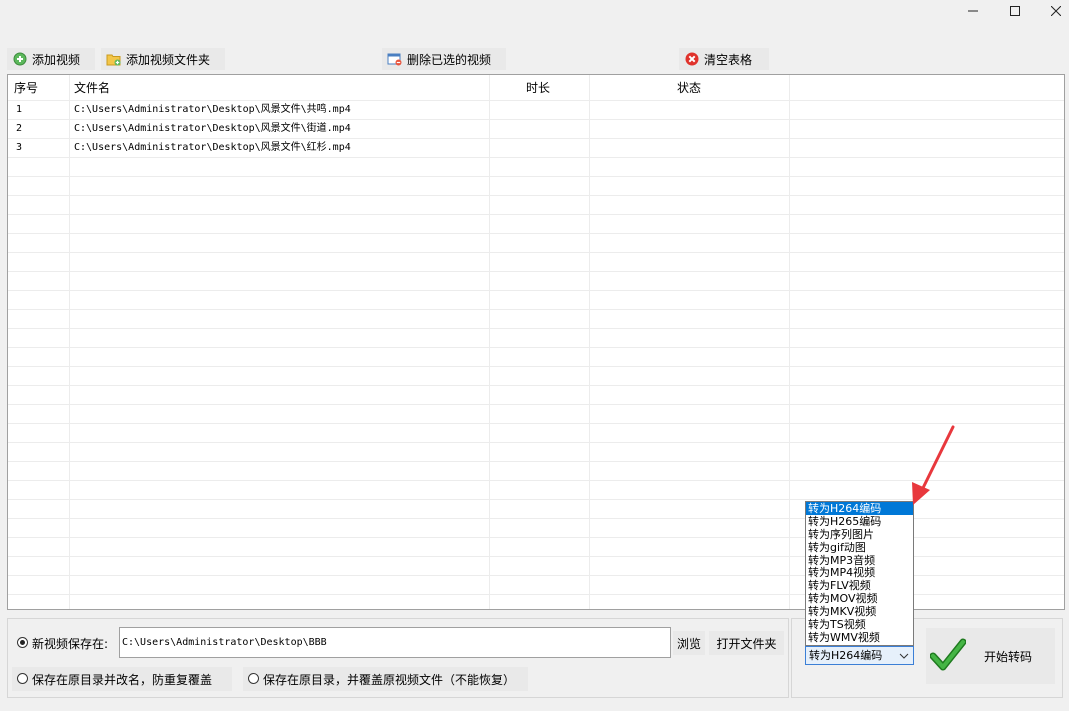 This screenshot has height=711, width=1069. What do you see at coordinates (859, 585) in the screenshot?
I see `convert-format-option: 转为FLV视频` at bounding box center [859, 585].